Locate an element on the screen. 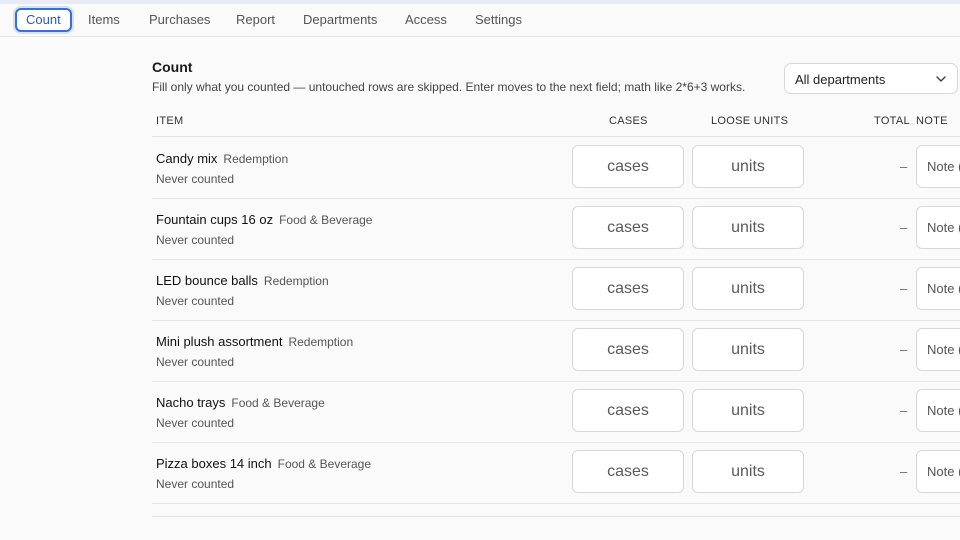  item-name-text: Fountain cups 16 oz is located at coordinates (215, 219).